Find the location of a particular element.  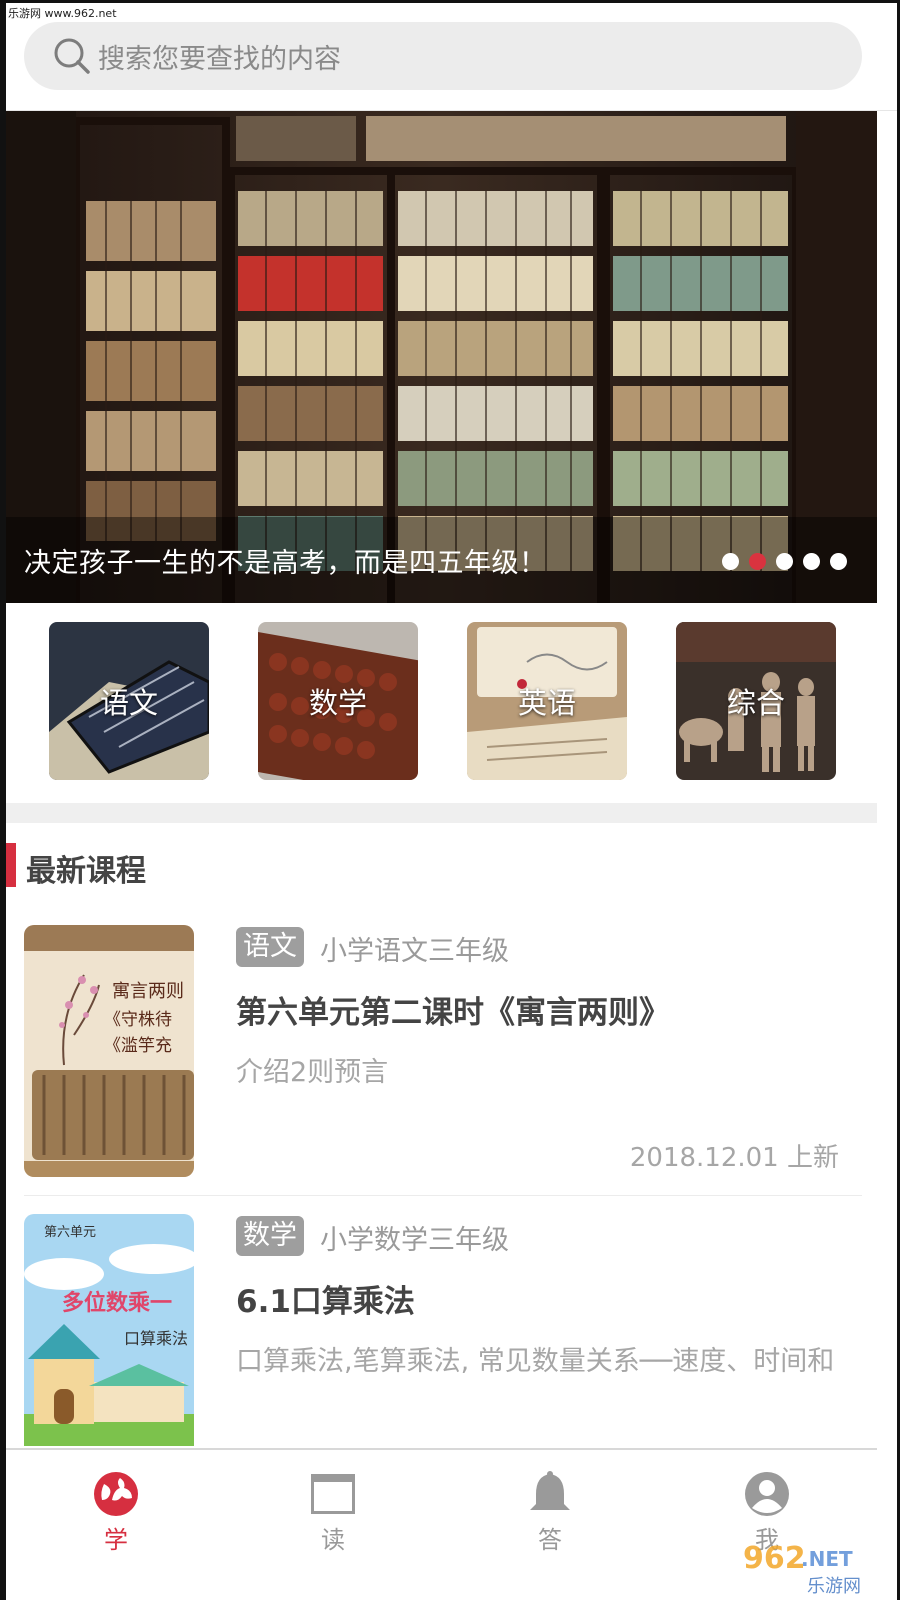

thumb-line: 第六单元 is located at coordinates (70, 1232).